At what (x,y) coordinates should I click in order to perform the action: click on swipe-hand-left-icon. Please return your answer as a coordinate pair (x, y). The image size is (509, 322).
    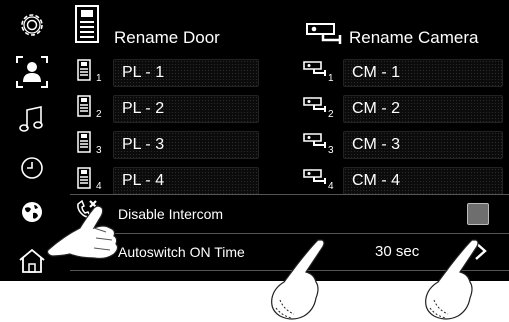
    Looking at the image, I should click on (298, 279).